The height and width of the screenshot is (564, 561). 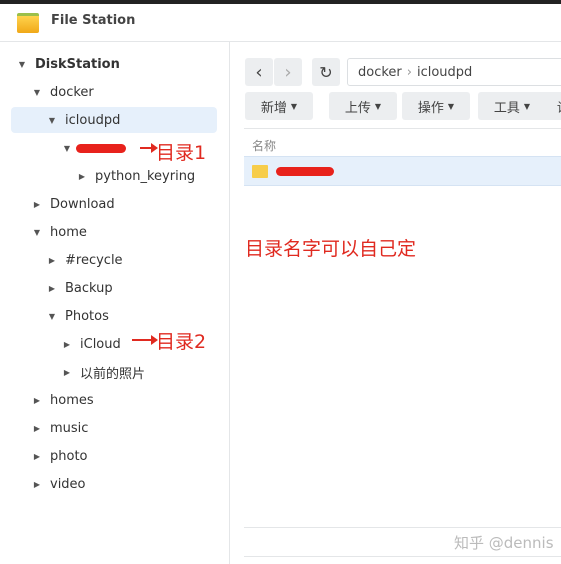 I want to click on title-bar: File Station, so click(x=280, y=23).